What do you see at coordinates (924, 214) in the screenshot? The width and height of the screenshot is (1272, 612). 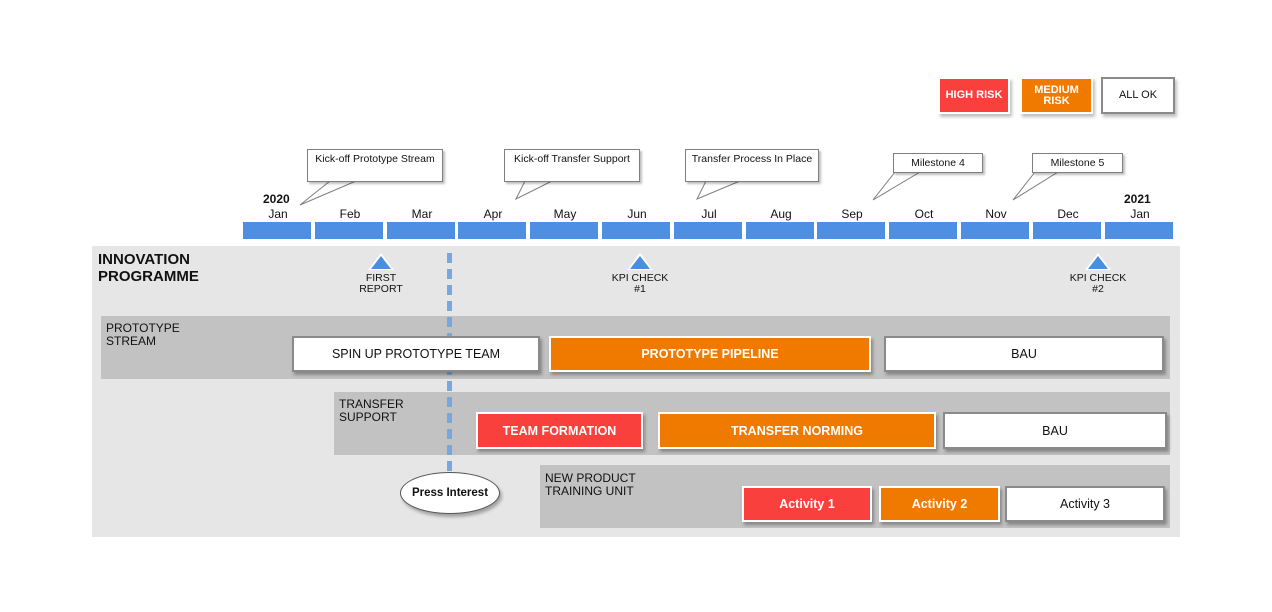 I see `month-label: Oct` at bounding box center [924, 214].